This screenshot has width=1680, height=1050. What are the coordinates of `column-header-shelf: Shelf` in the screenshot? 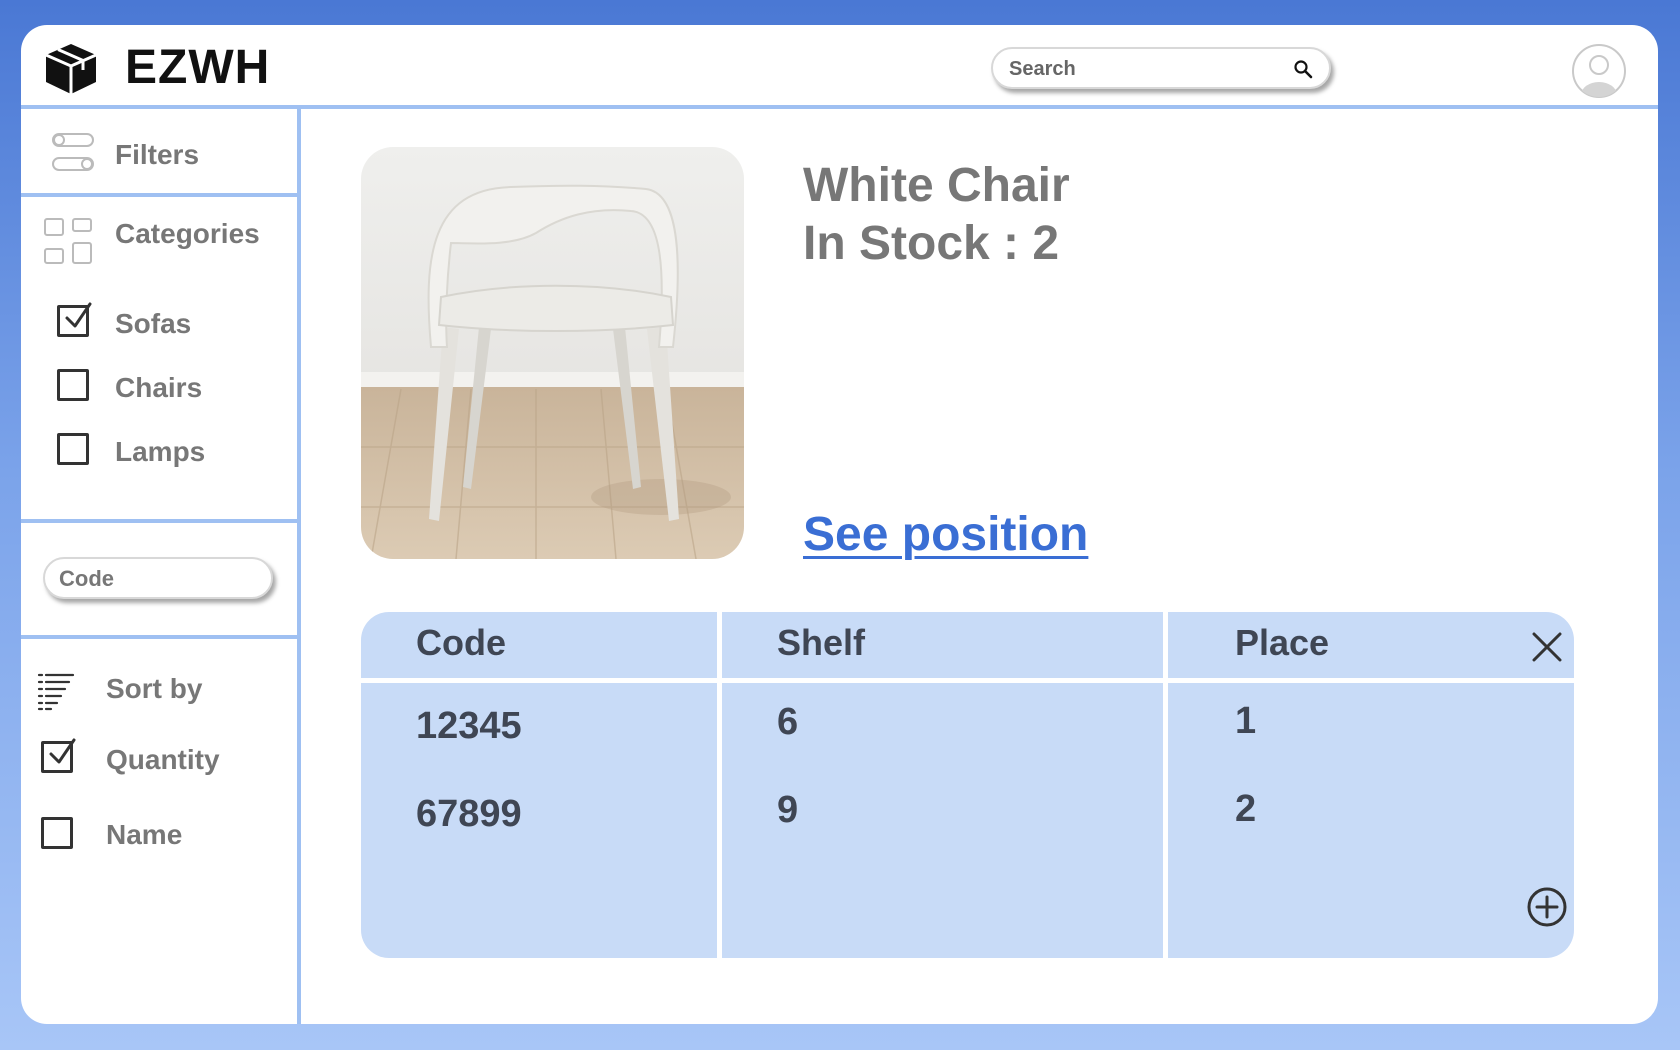 It's located at (821, 642).